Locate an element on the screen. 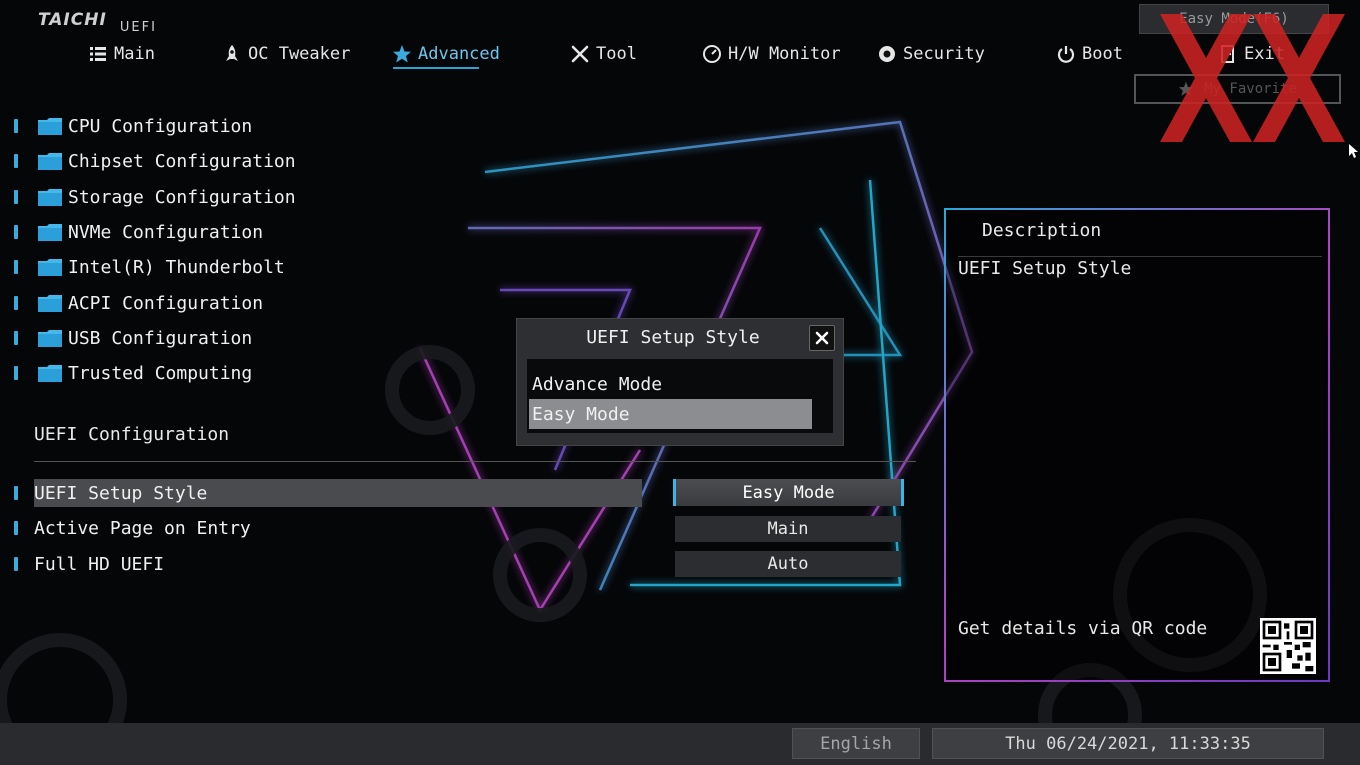 This screenshot has width=1360, height=765. uefi-setup-style-dialog: UEFI Setup Style Advance Mode Easy Mode is located at coordinates (680, 382).